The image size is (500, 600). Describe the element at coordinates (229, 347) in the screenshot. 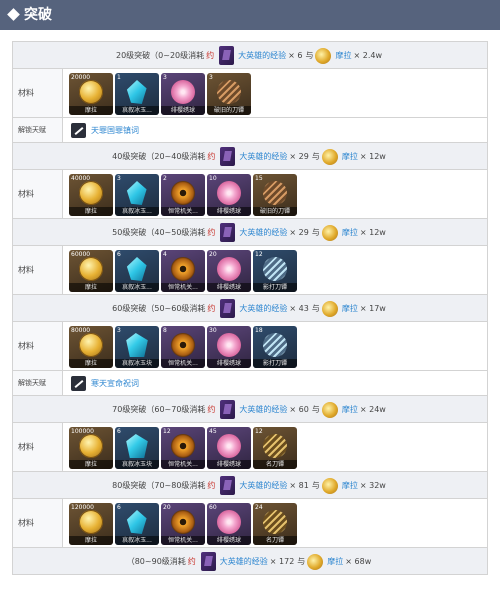

I see `material-card: 30 绯樱绣球` at that location.